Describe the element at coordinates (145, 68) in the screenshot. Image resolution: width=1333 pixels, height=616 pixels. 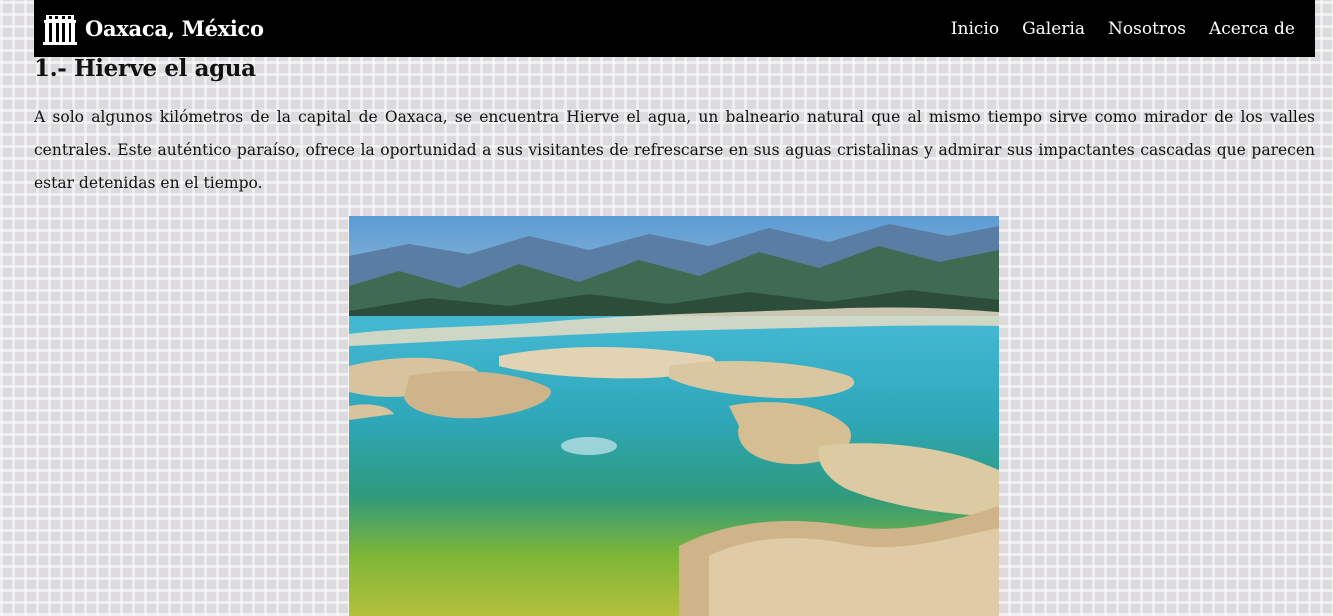
I see `article-title: 1.- Hierve el agua` at that location.